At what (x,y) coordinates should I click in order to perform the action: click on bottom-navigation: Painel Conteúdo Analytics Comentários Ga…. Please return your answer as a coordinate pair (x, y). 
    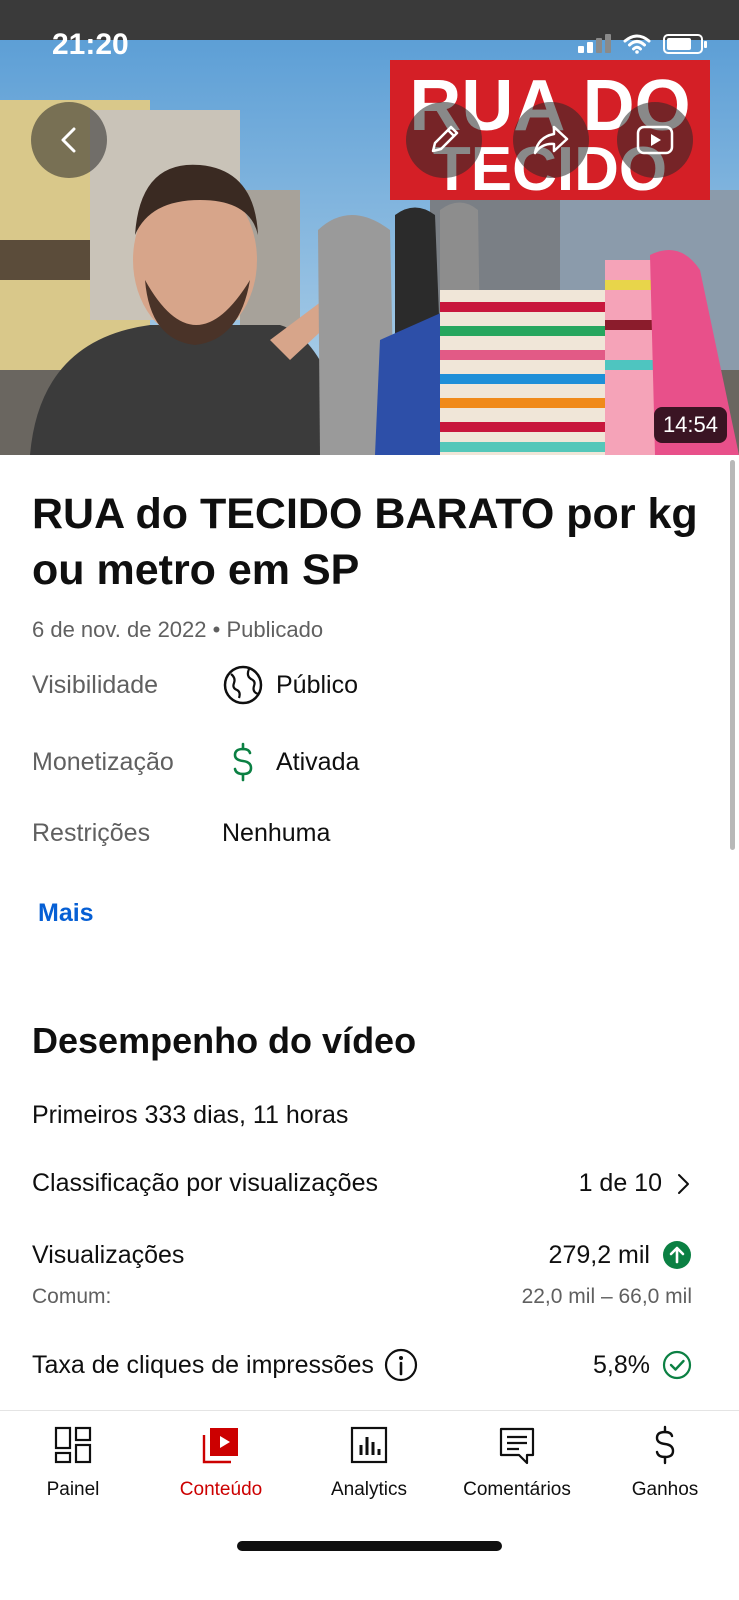
    Looking at the image, I should click on (369, 1505).